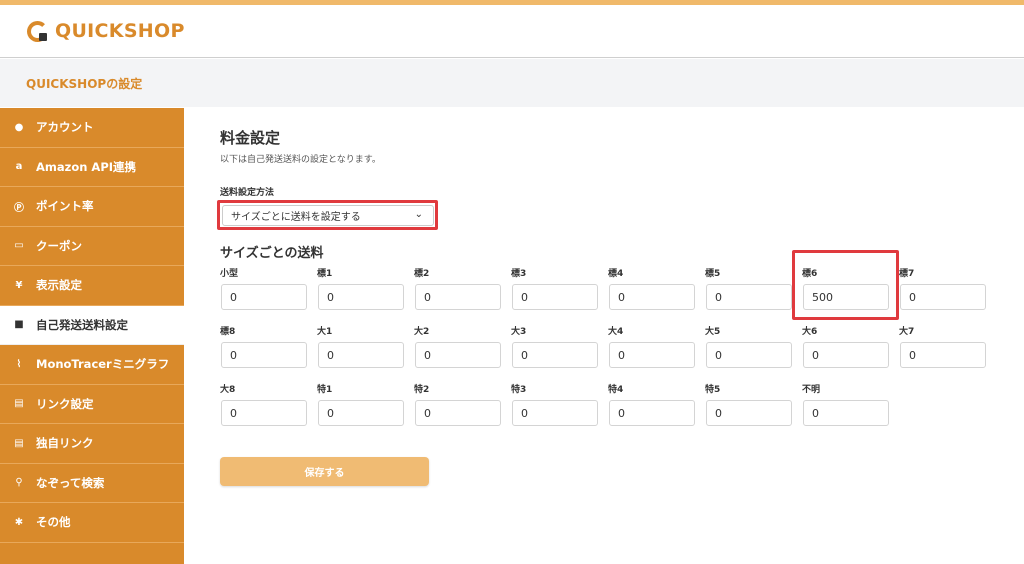 This screenshot has width=1024, height=564. Describe the element at coordinates (512, 83) in the screenshot. I see `settings-header: QUICKSHOPの設定` at that location.